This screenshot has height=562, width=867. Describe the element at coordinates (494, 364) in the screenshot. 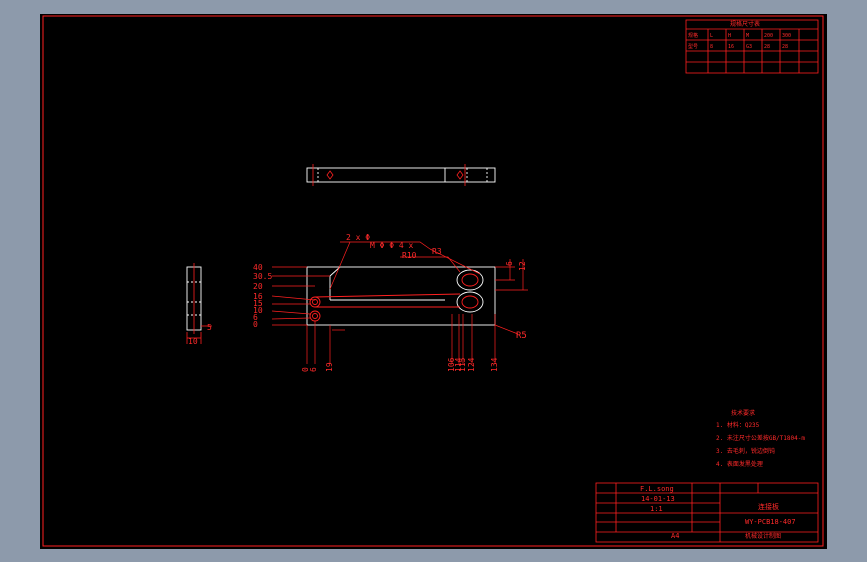

I see `bottom-dim-label: 134` at that location.